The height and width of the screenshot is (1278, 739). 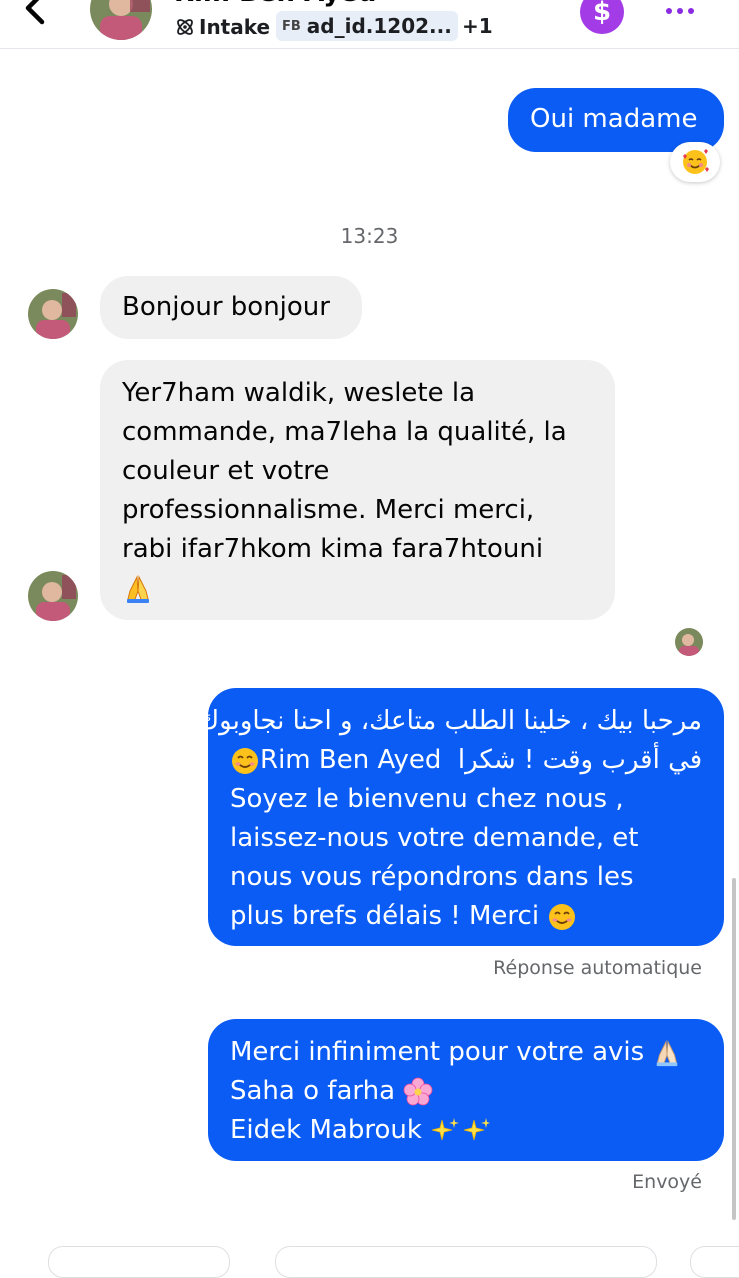 I want to click on sent-status-label: Envoyé, so click(x=667, y=1182).